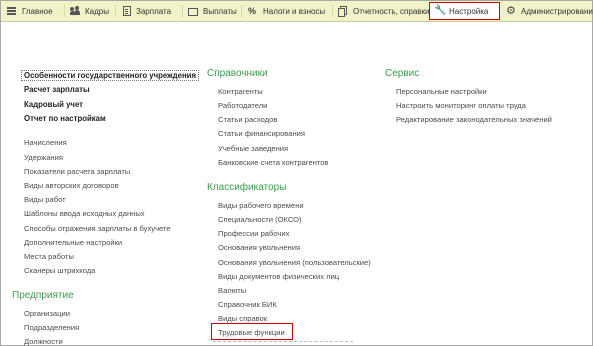 The height and width of the screenshot is (346, 593). Describe the element at coordinates (49, 256) in the screenshot. I see `link-workplaces: Места работы` at that location.